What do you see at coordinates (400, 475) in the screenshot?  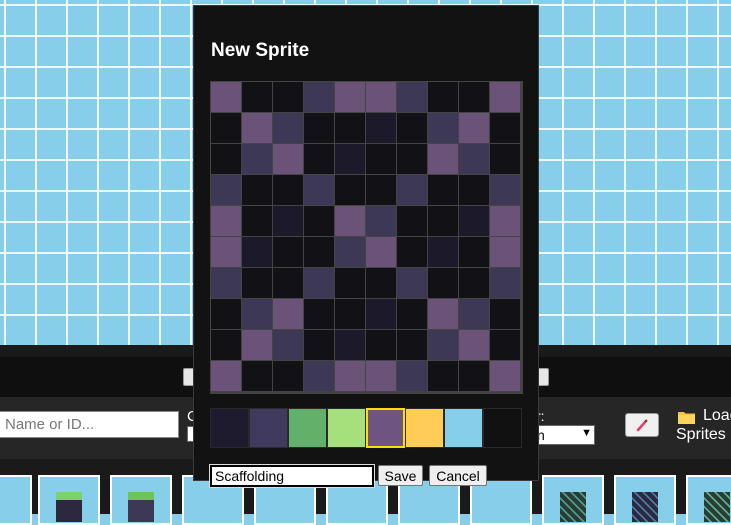 I see `save-button: Save` at bounding box center [400, 475].